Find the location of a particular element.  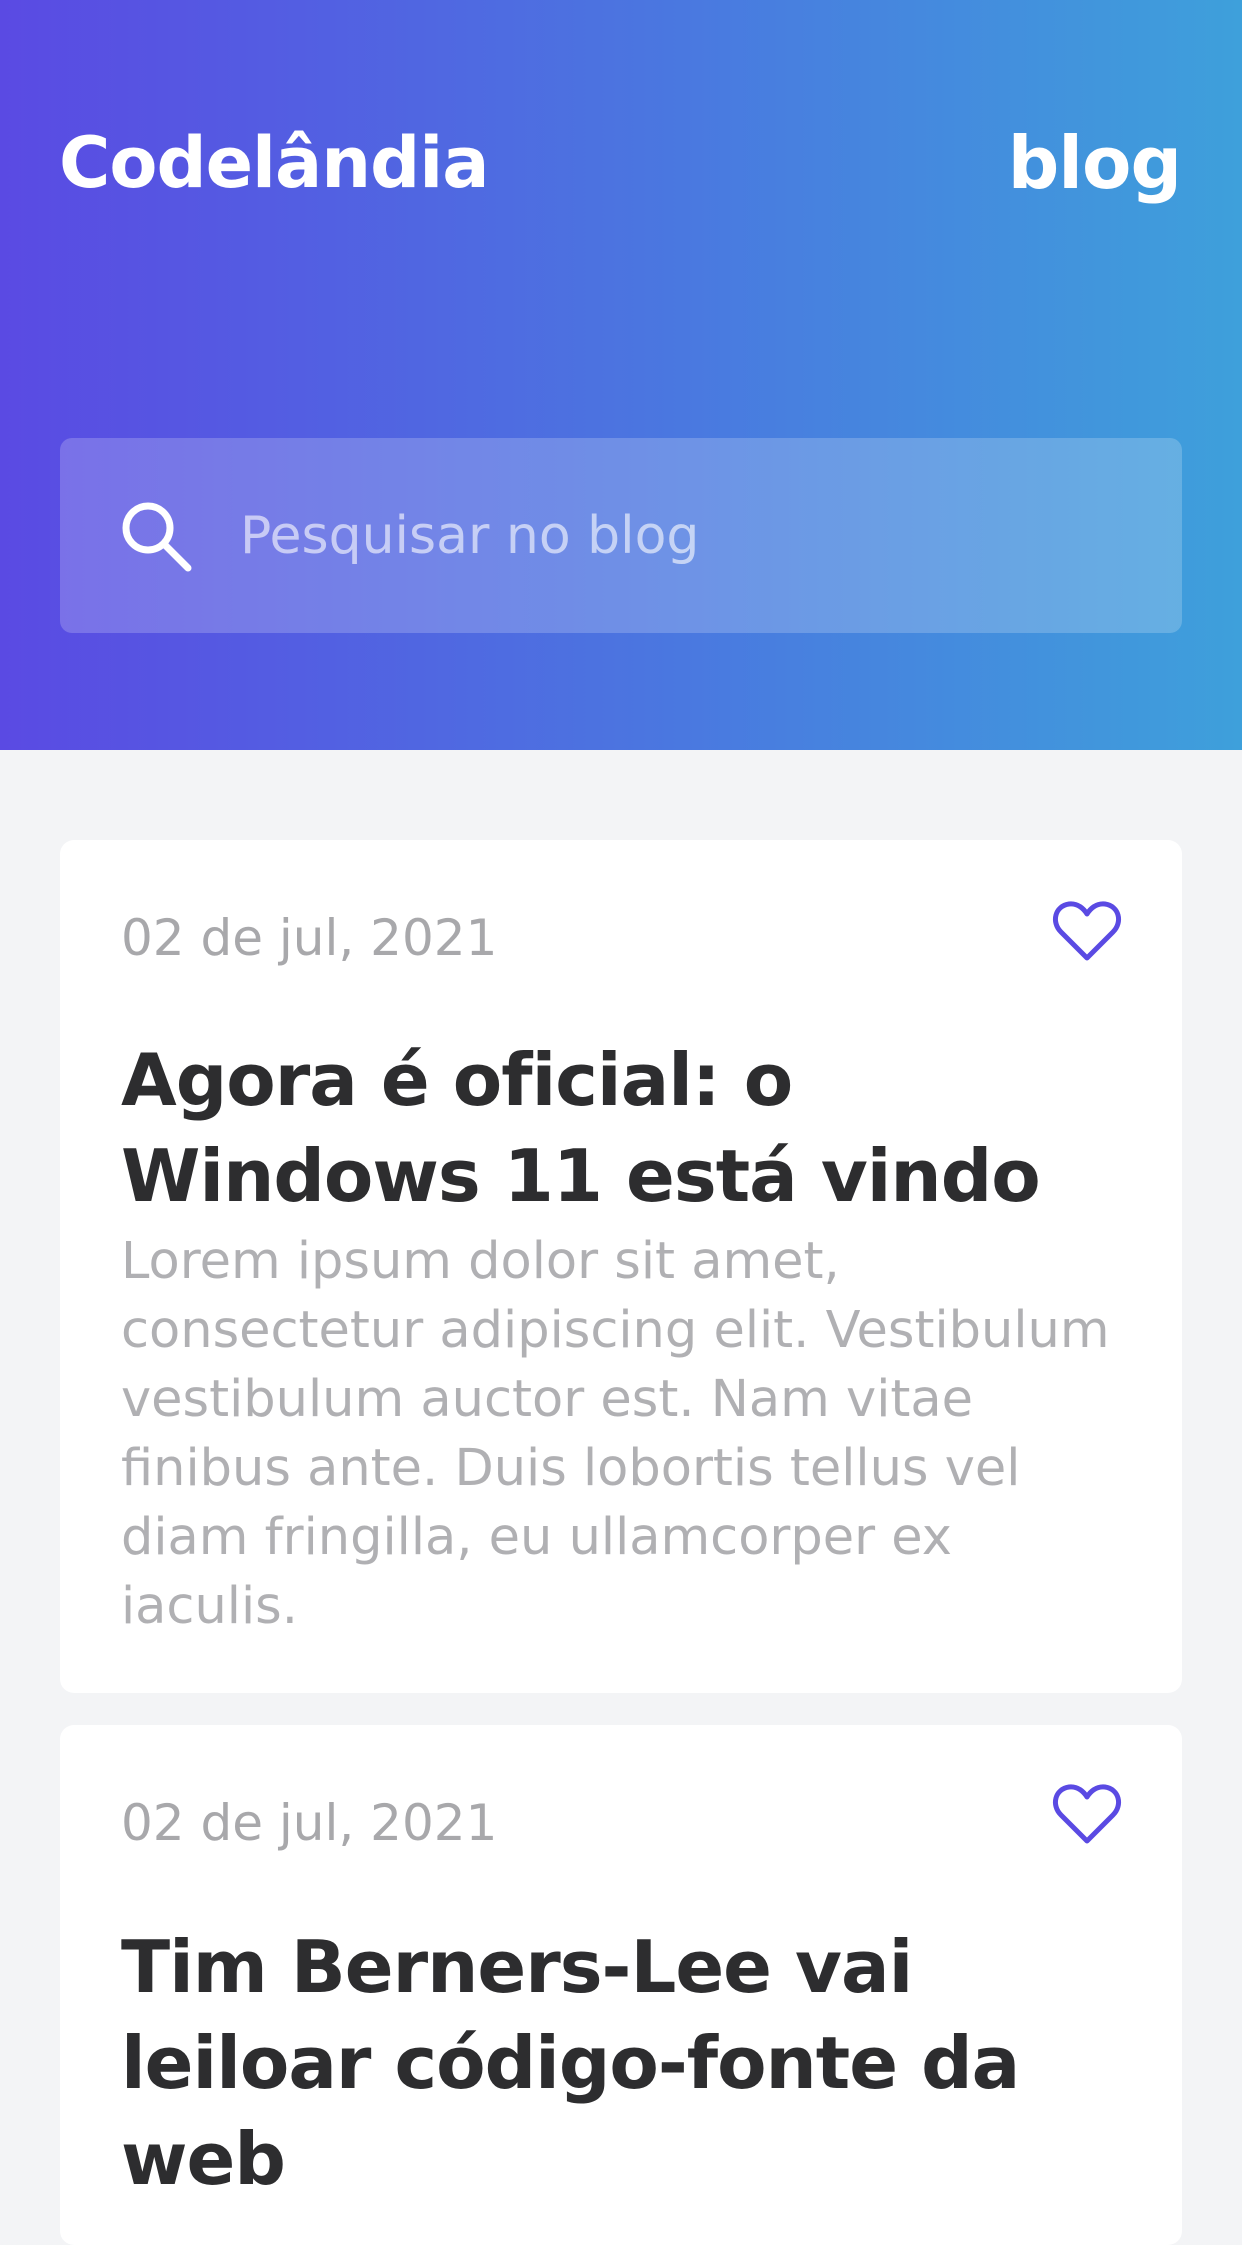

brand-logo: Codelândia is located at coordinates (274, 163).